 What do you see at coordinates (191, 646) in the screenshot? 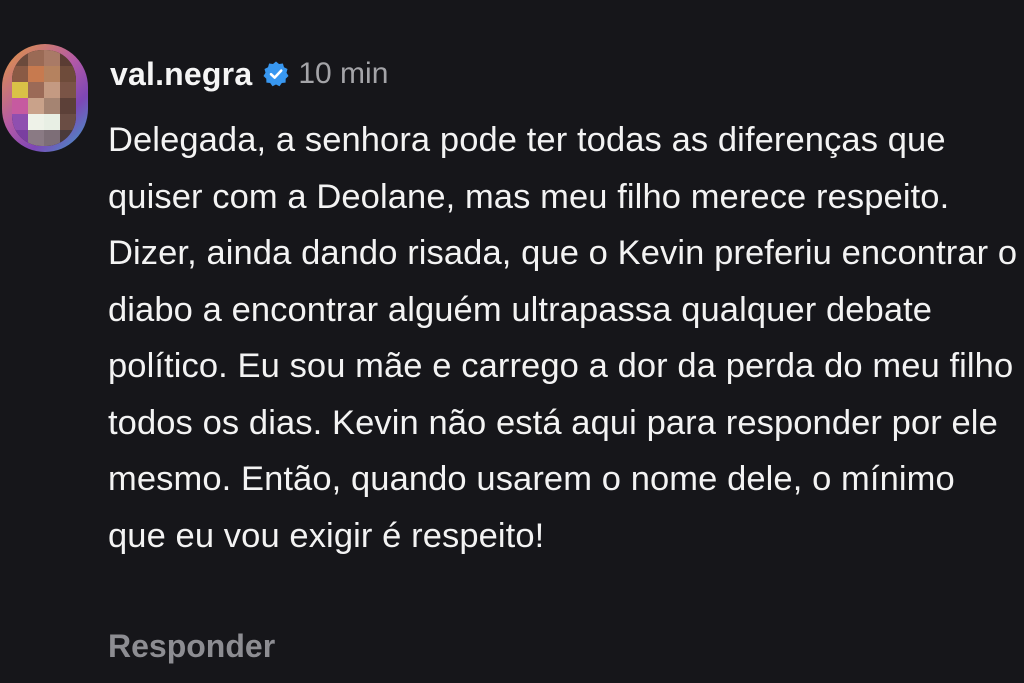
I see `reply-button: Responder` at bounding box center [191, 646].